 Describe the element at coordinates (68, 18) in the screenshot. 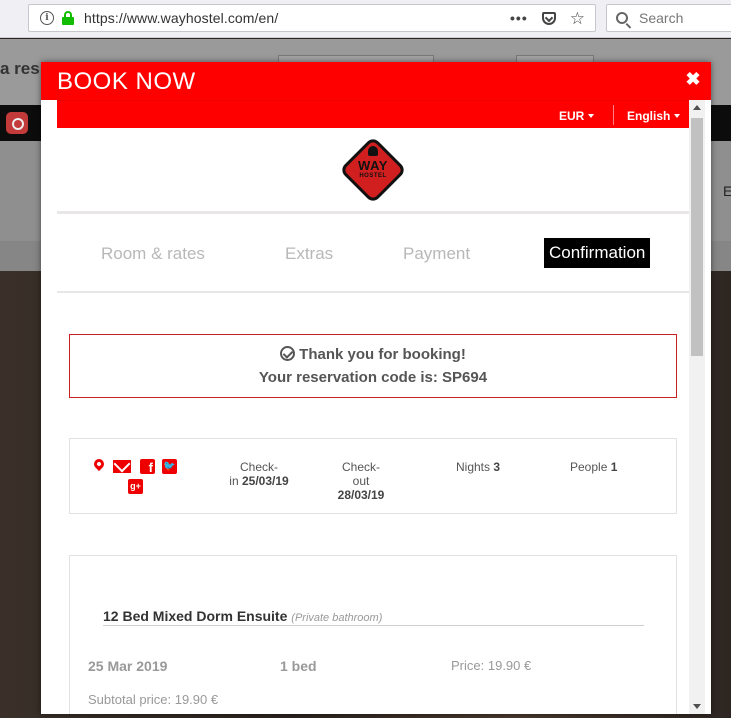

I see `lock-icon` at that location.